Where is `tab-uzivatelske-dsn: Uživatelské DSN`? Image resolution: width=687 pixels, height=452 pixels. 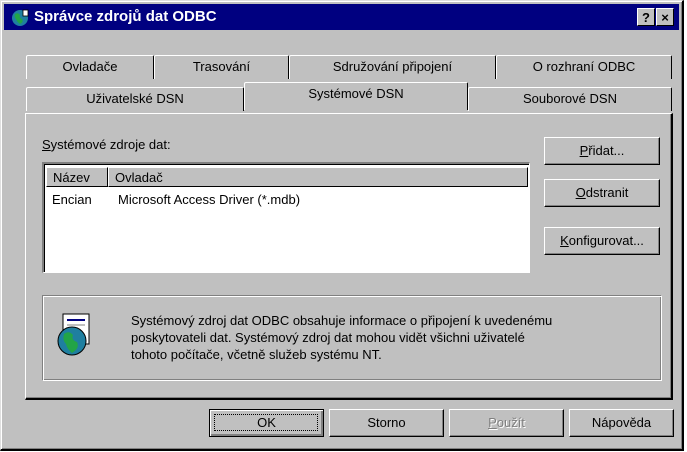
tab-uzivatelske-dsn: Uživatelské DSN is located at coordinates (135, 99).